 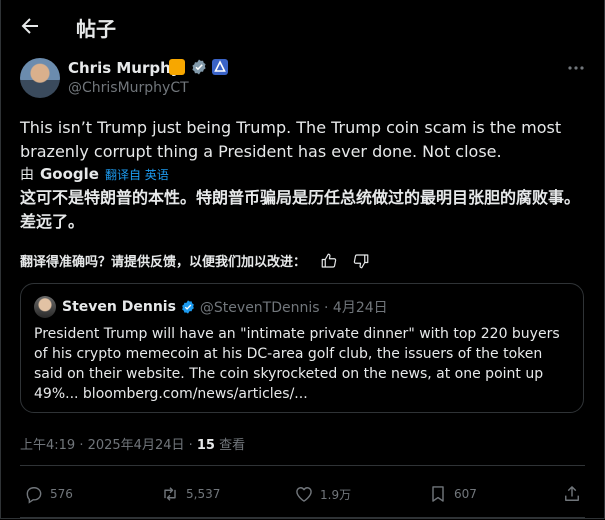 I want to click on bookmark-icon, so click(x=438, y=494).